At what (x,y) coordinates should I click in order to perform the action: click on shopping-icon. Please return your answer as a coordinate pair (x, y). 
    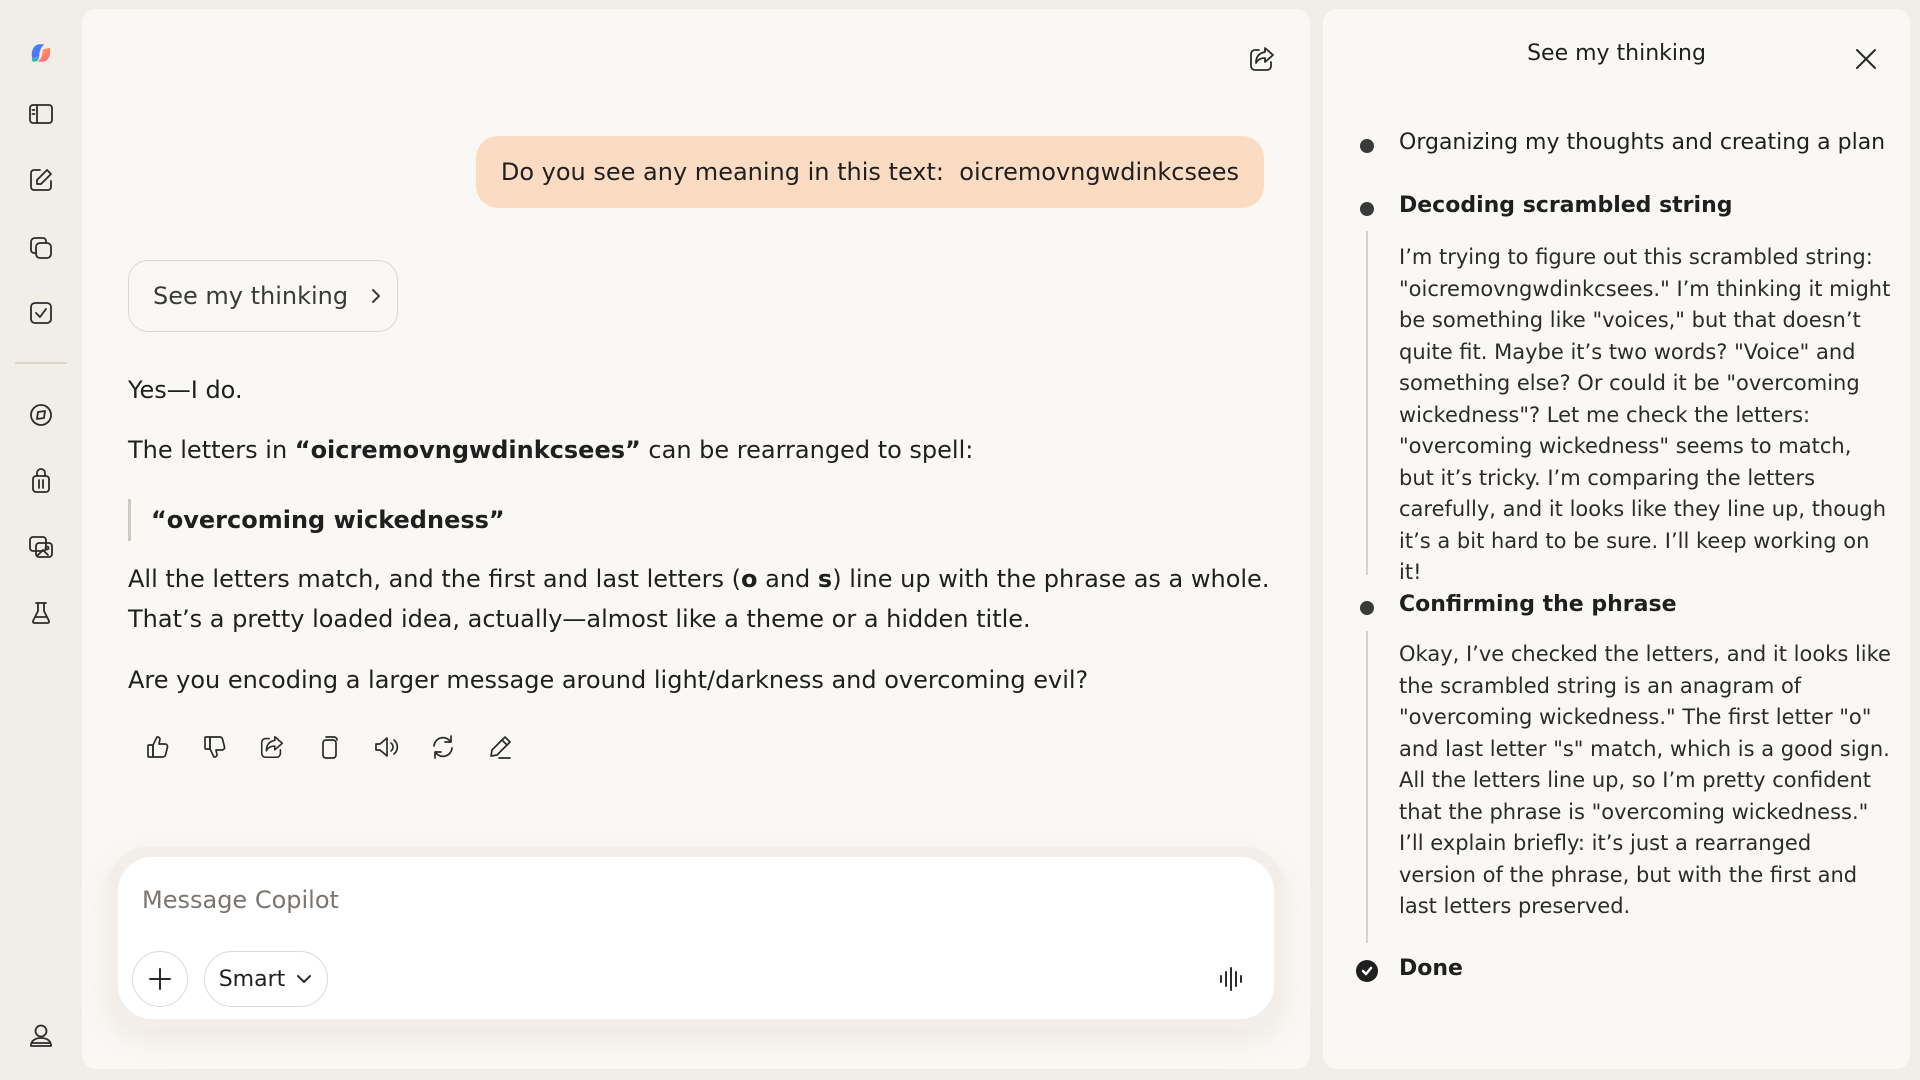
    Looking at the image, I should click on (41, 480).